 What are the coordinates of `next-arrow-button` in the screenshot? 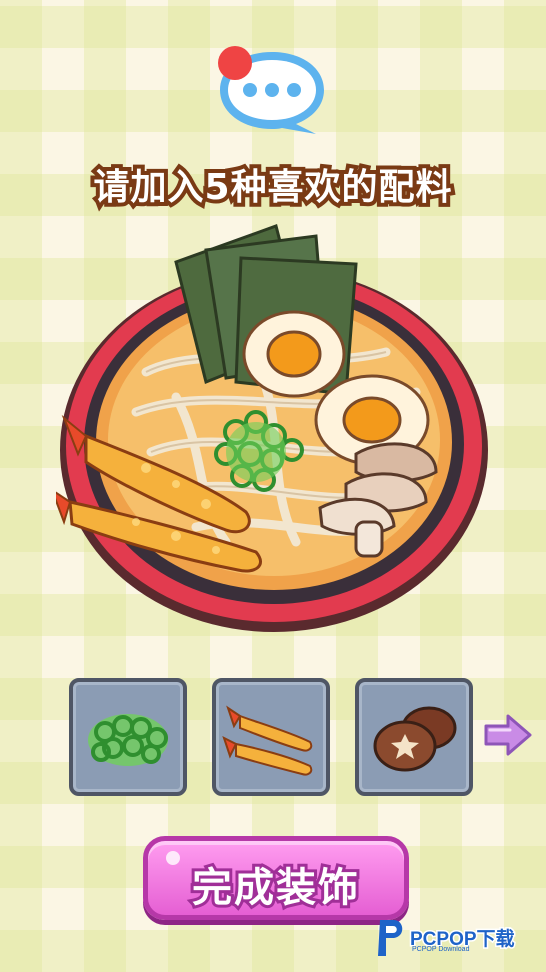 It's located at (508, 735).